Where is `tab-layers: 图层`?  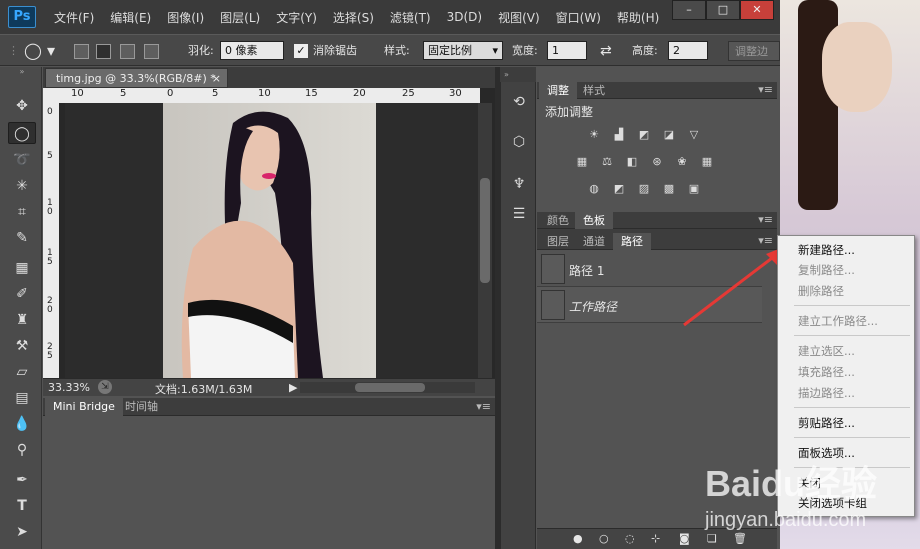 tab-layers: 图层 is located at coordinates (558, 241).